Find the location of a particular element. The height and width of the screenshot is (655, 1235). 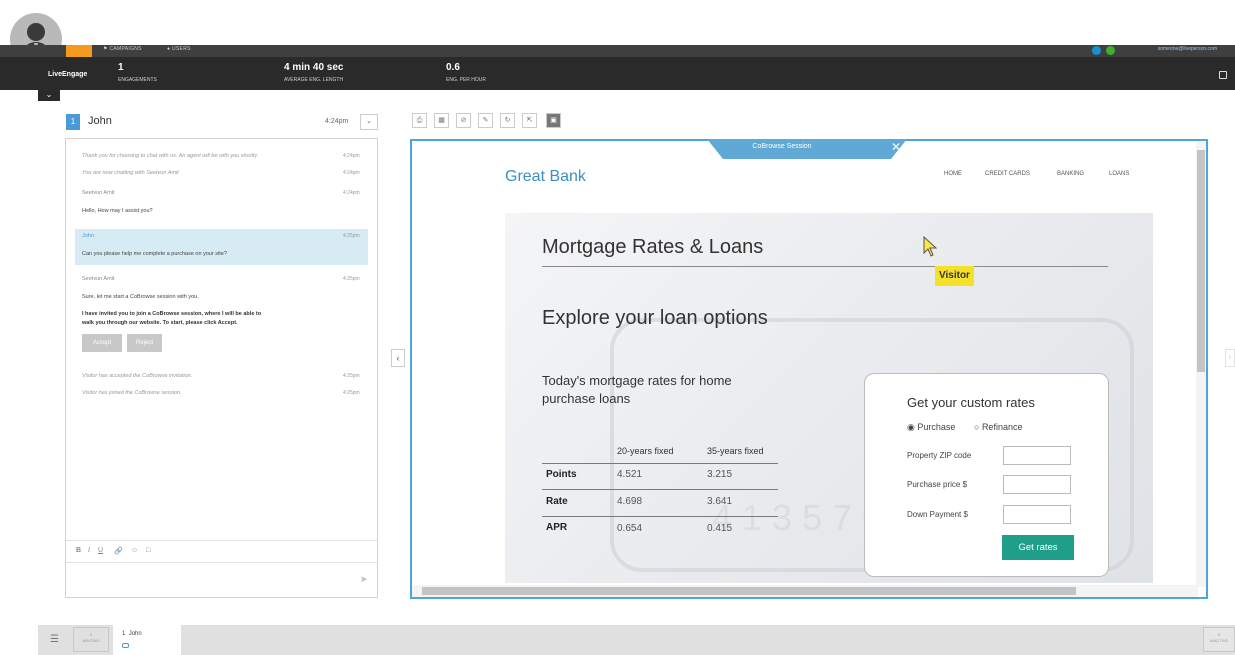

canned-response-icon: □ is located at coordinates (148, 550).